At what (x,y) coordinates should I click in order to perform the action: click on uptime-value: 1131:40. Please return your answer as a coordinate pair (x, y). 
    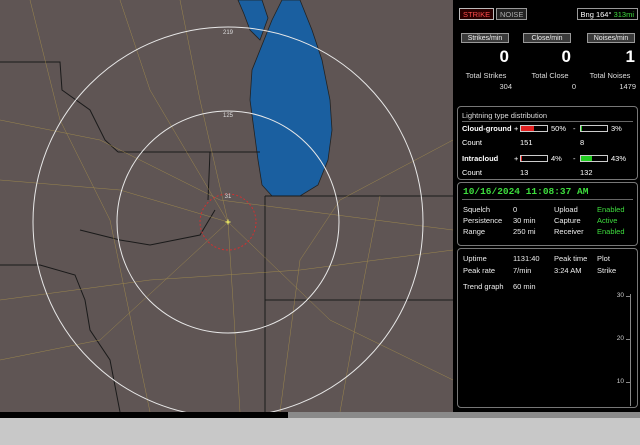
    Looking at the image, I should click on (526, 258).